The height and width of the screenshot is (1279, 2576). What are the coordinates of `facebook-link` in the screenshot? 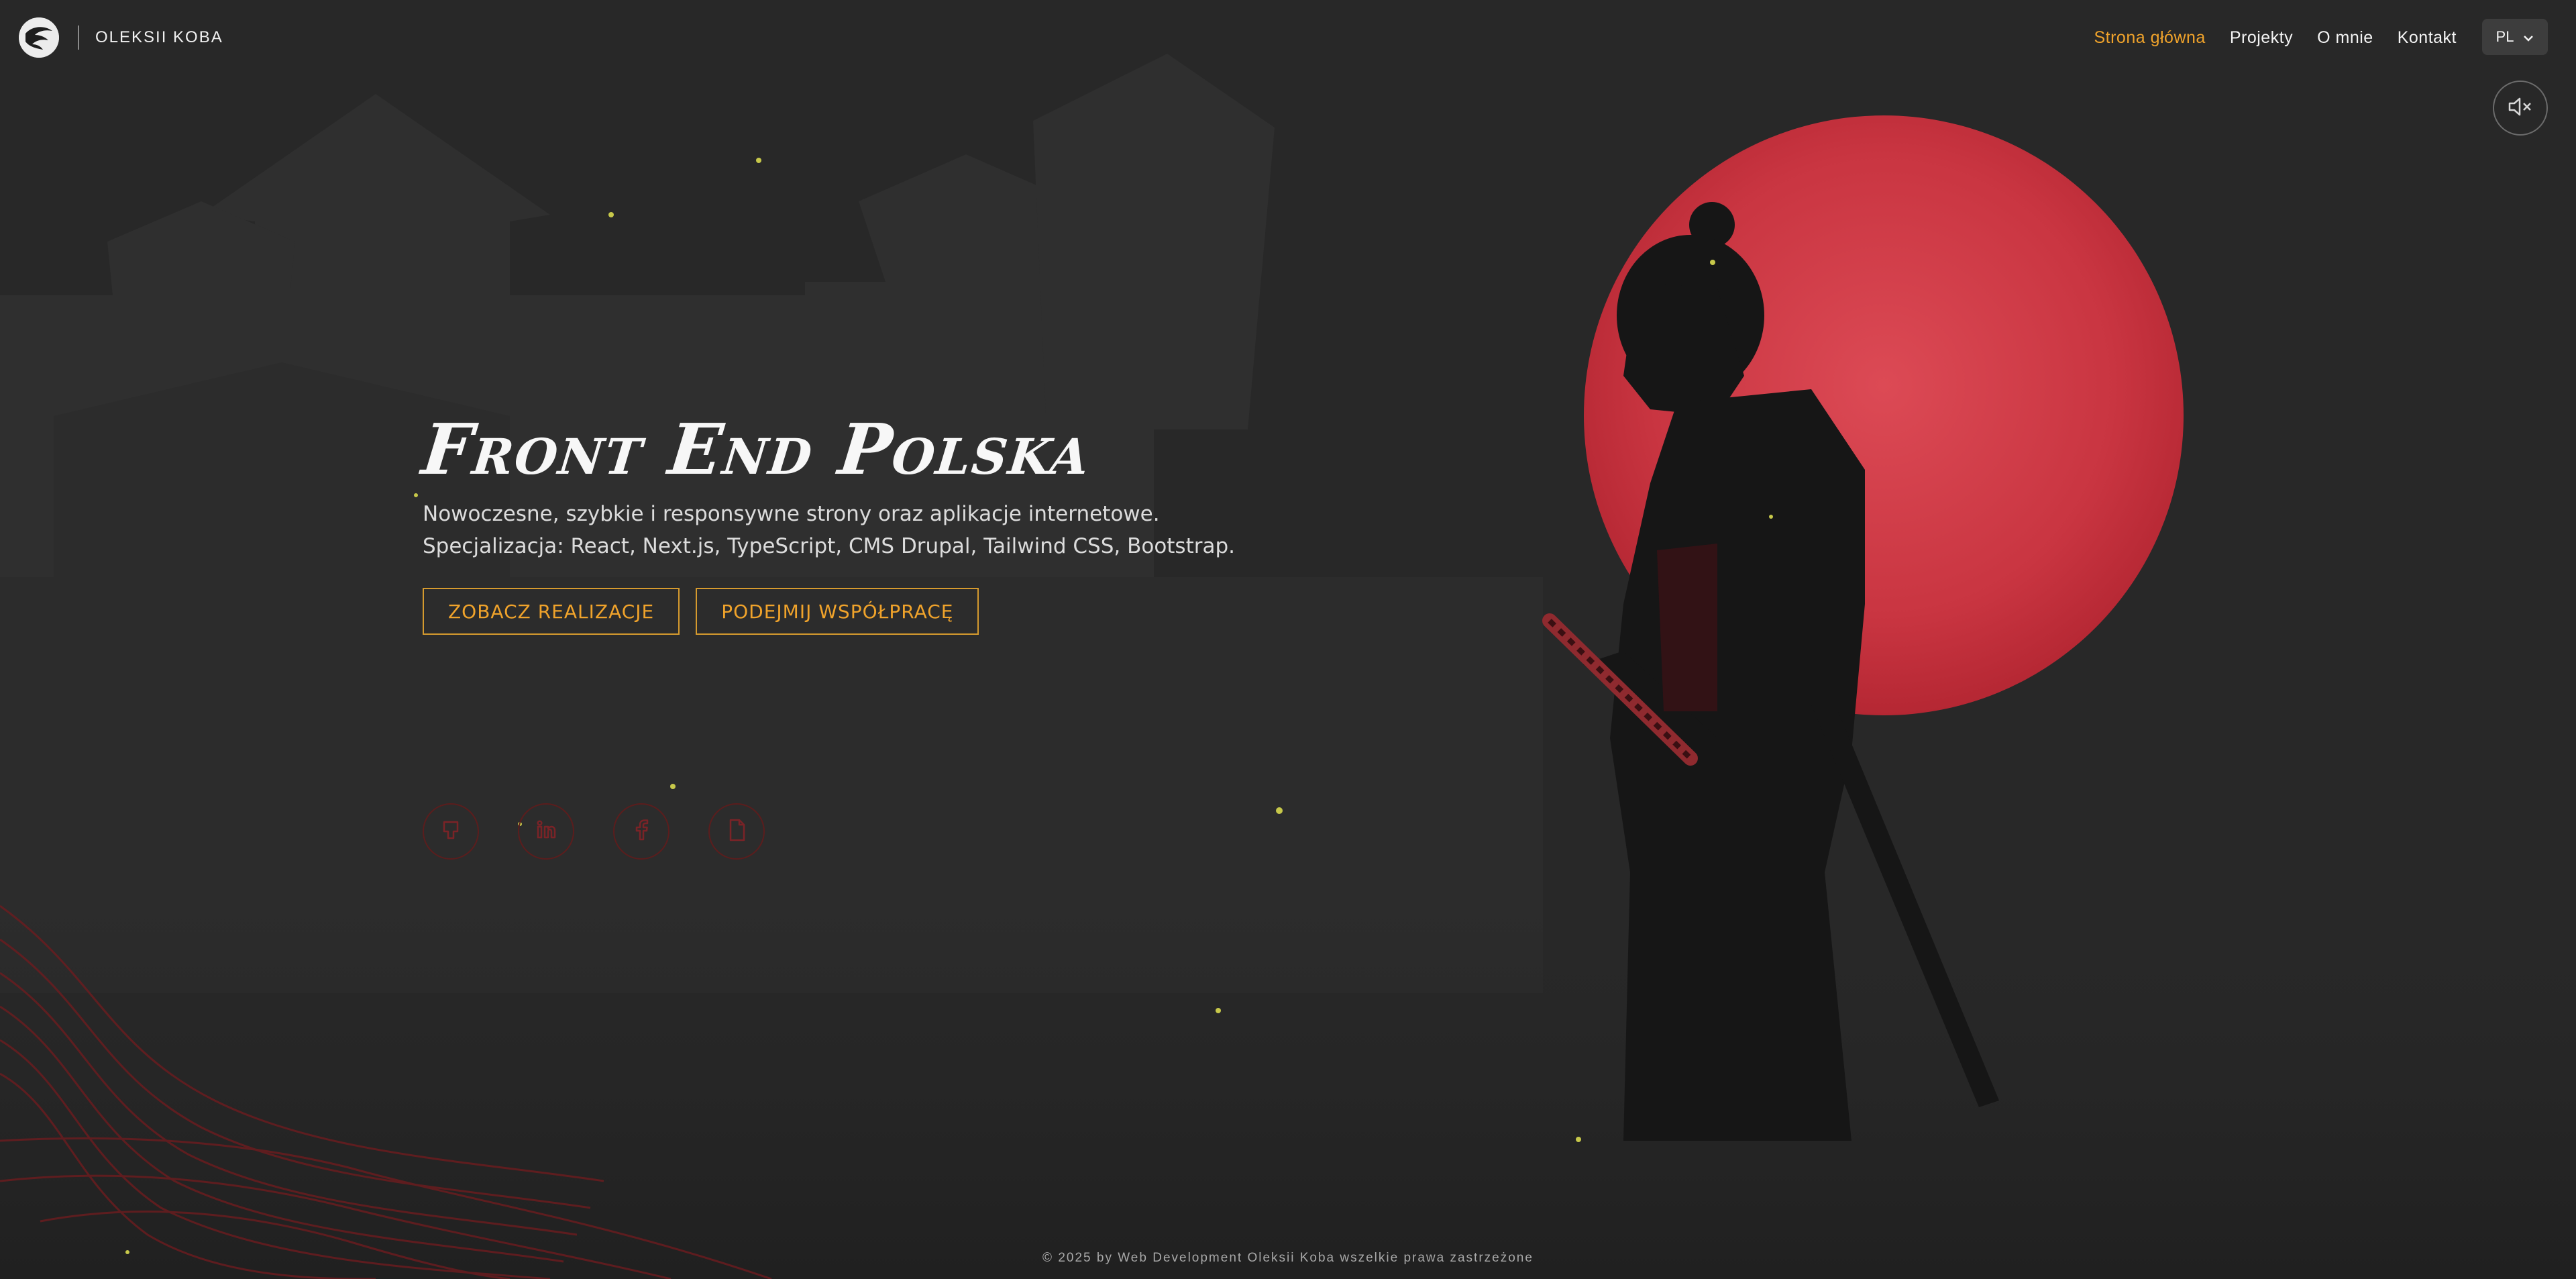 It's located at (641, 831).